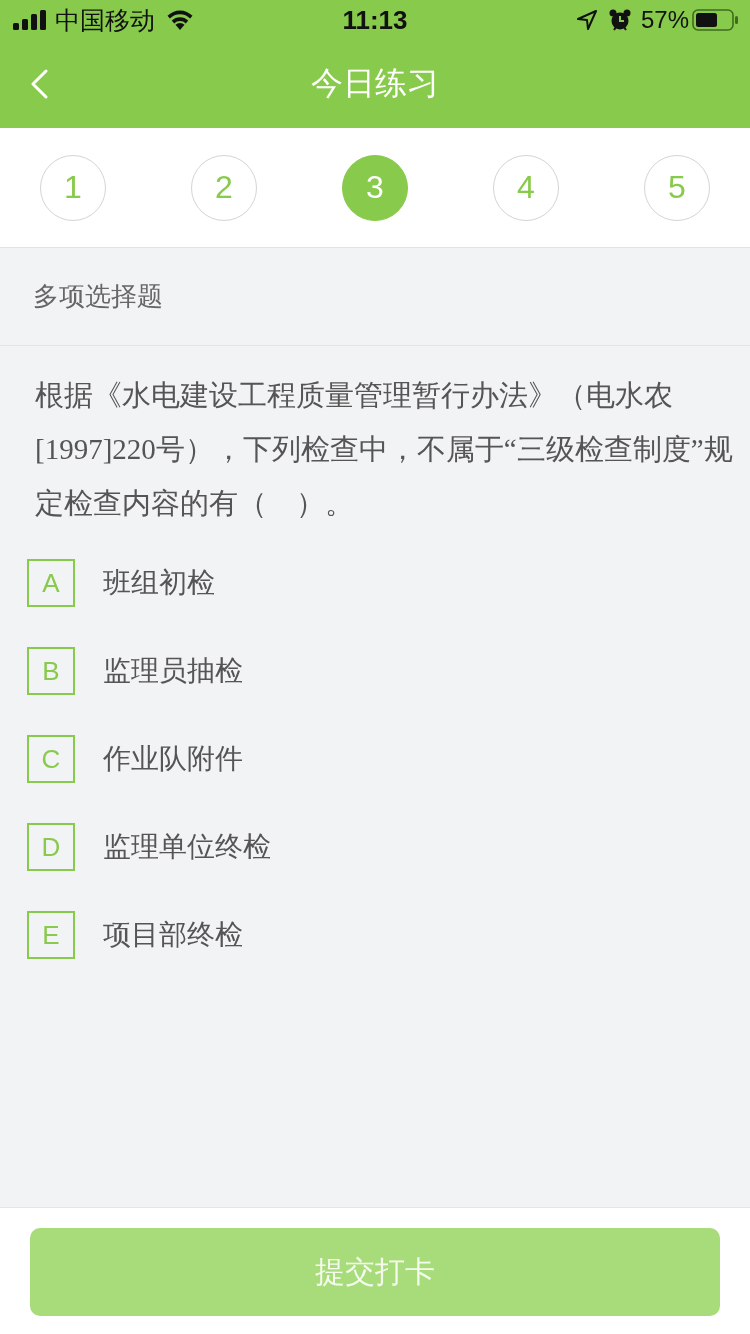  What do you see at coordinates (73, 187) in the screenshot?
I see `question-number-tab: 1` at bounding box center [73, 187].